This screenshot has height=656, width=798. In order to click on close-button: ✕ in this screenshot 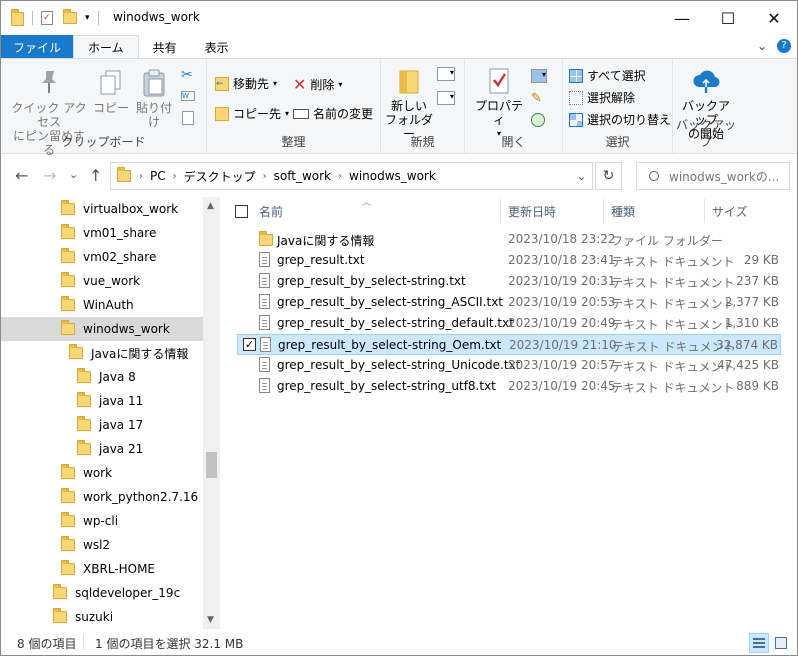, I will do `click(774, 18)`.